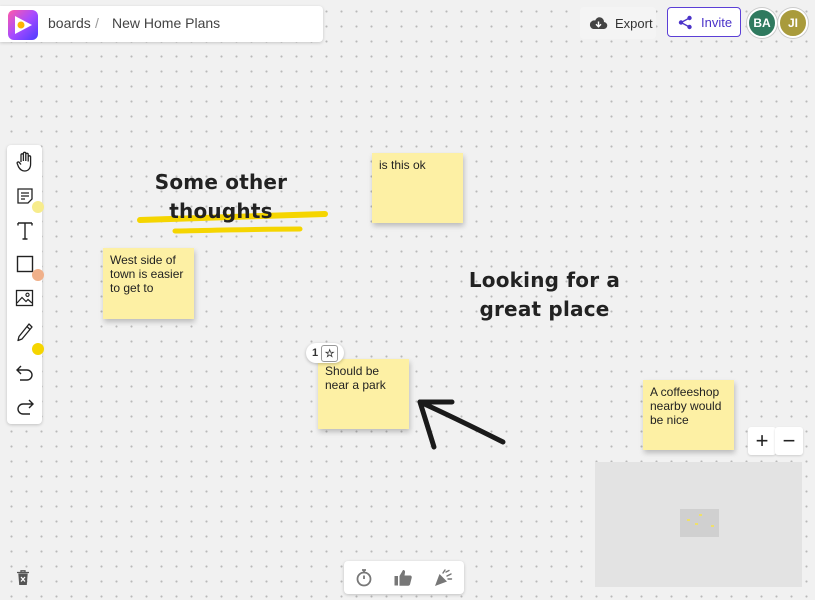 This screenshot has width=815, height=600. I want to click on trash-icon, so click(23, 577).